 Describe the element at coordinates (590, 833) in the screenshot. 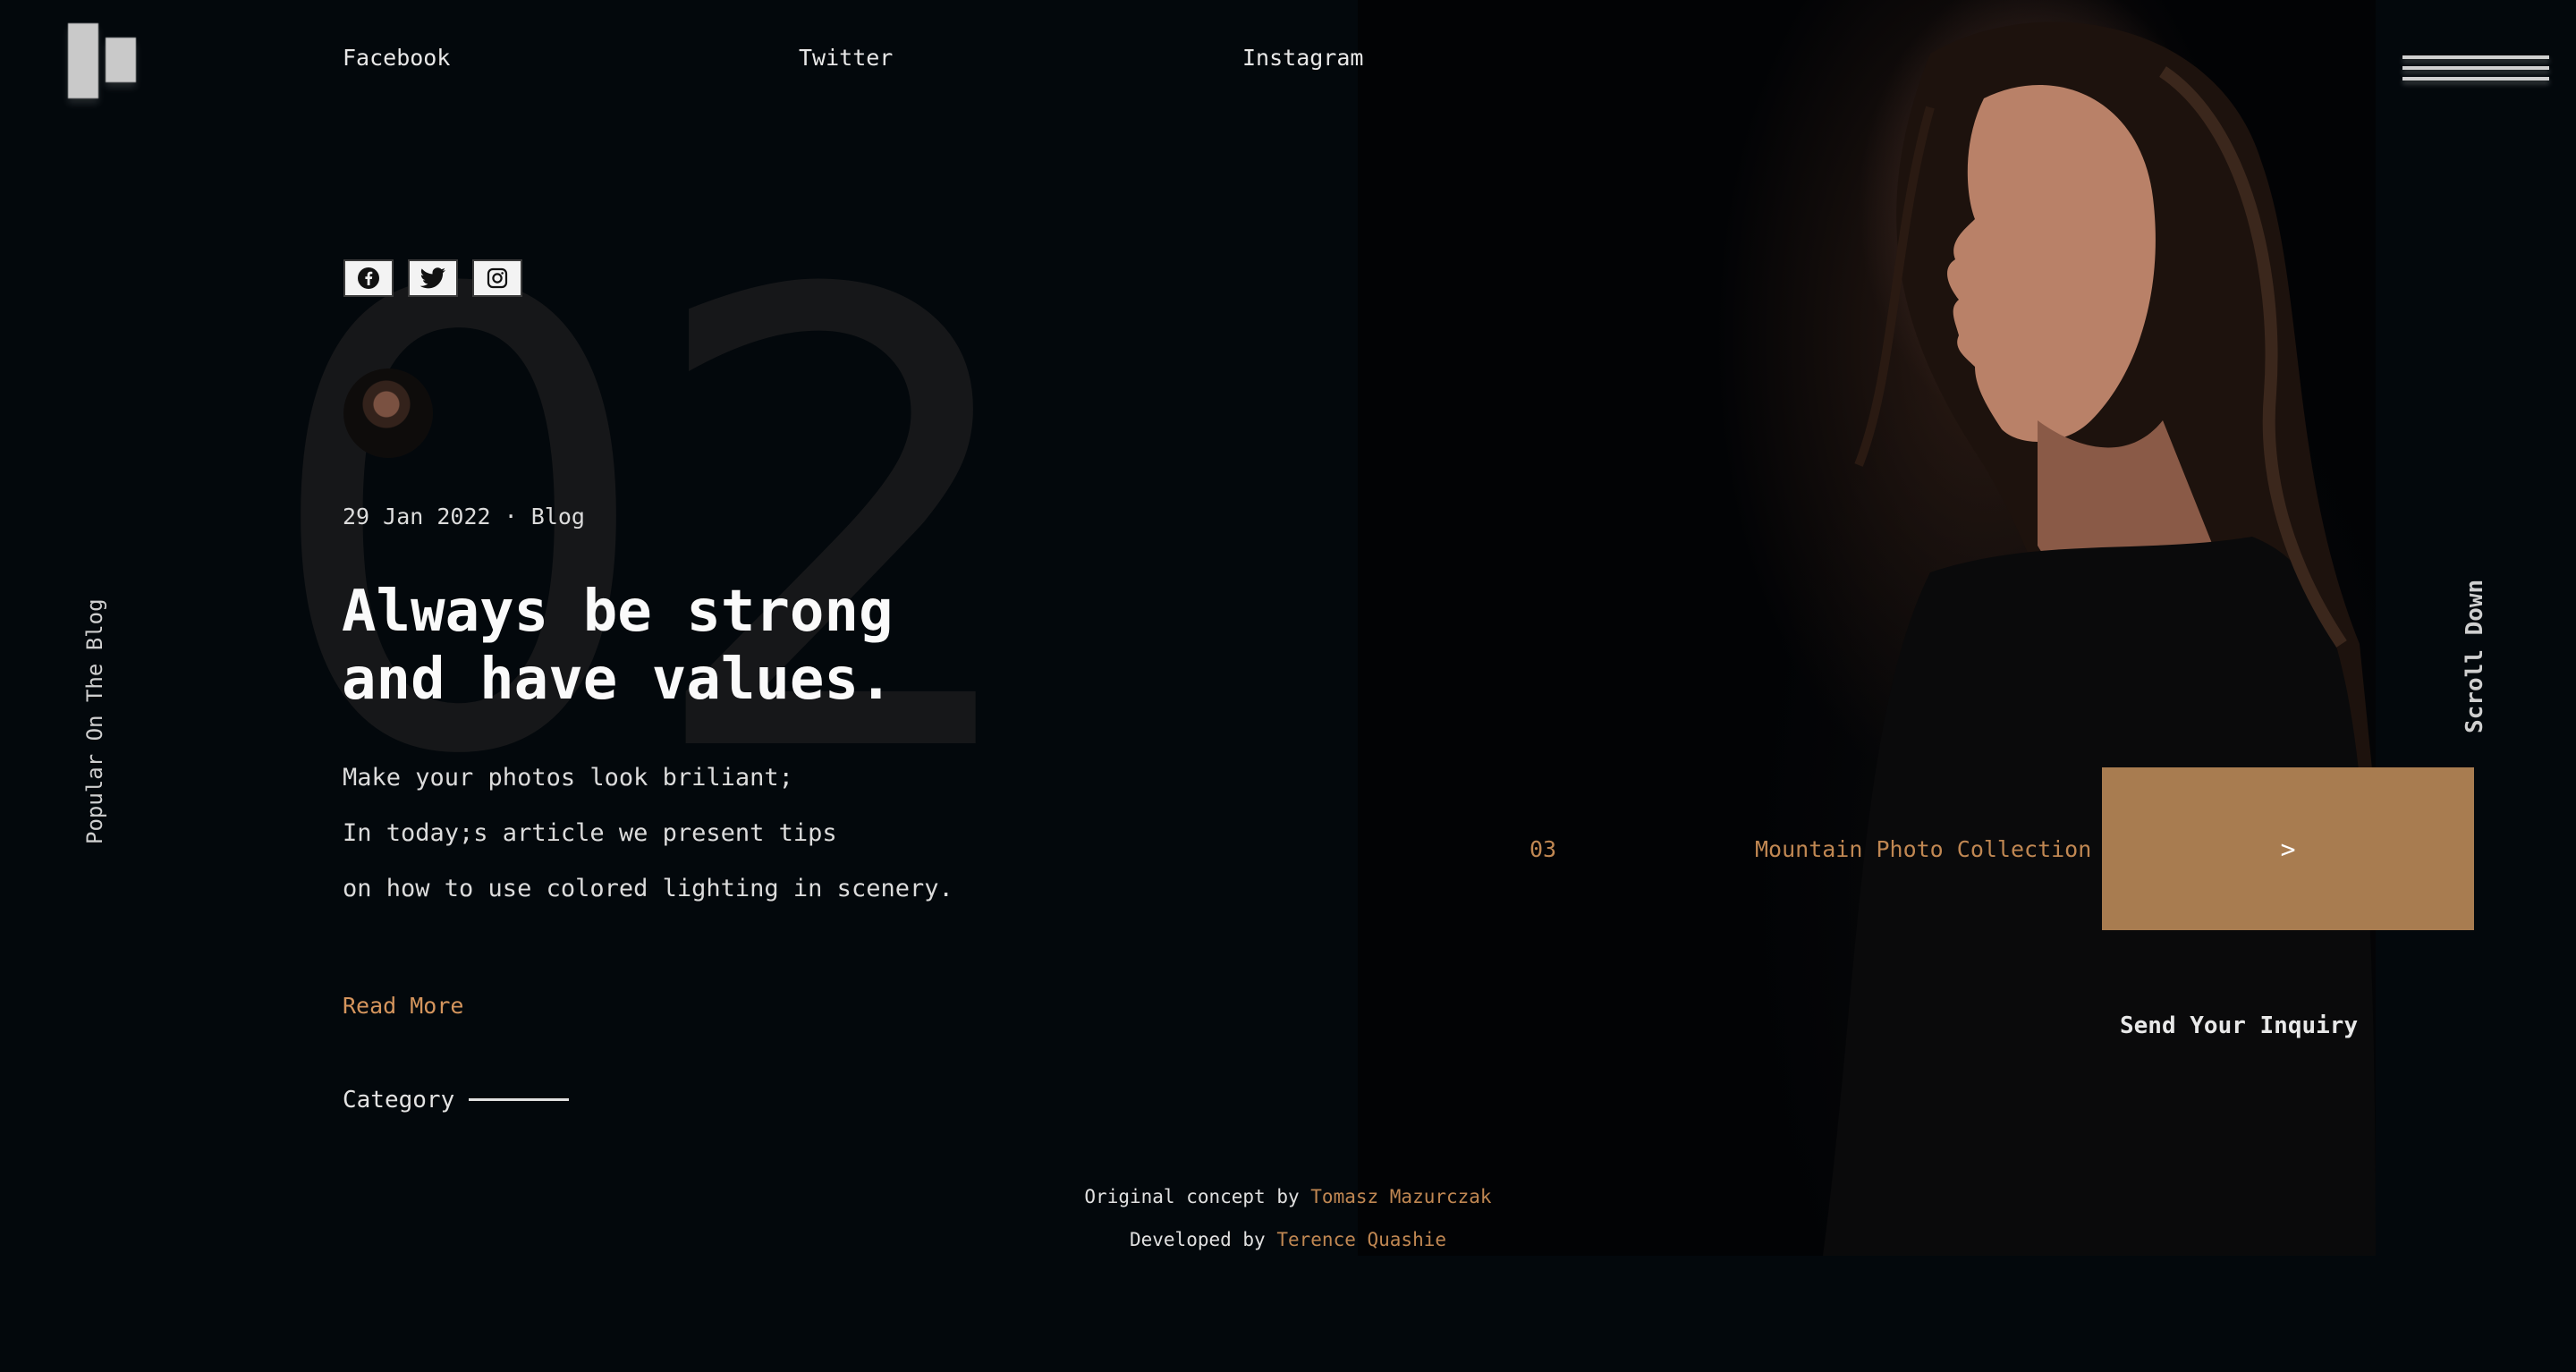

I see `excerpt-line: In today;s article we present tips` at that location.